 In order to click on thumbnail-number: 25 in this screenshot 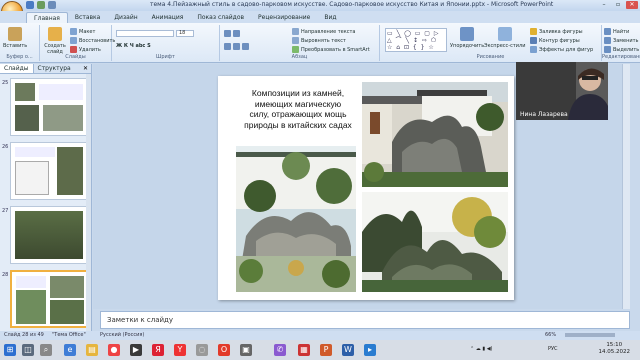, I will do `click(5, 83)`.